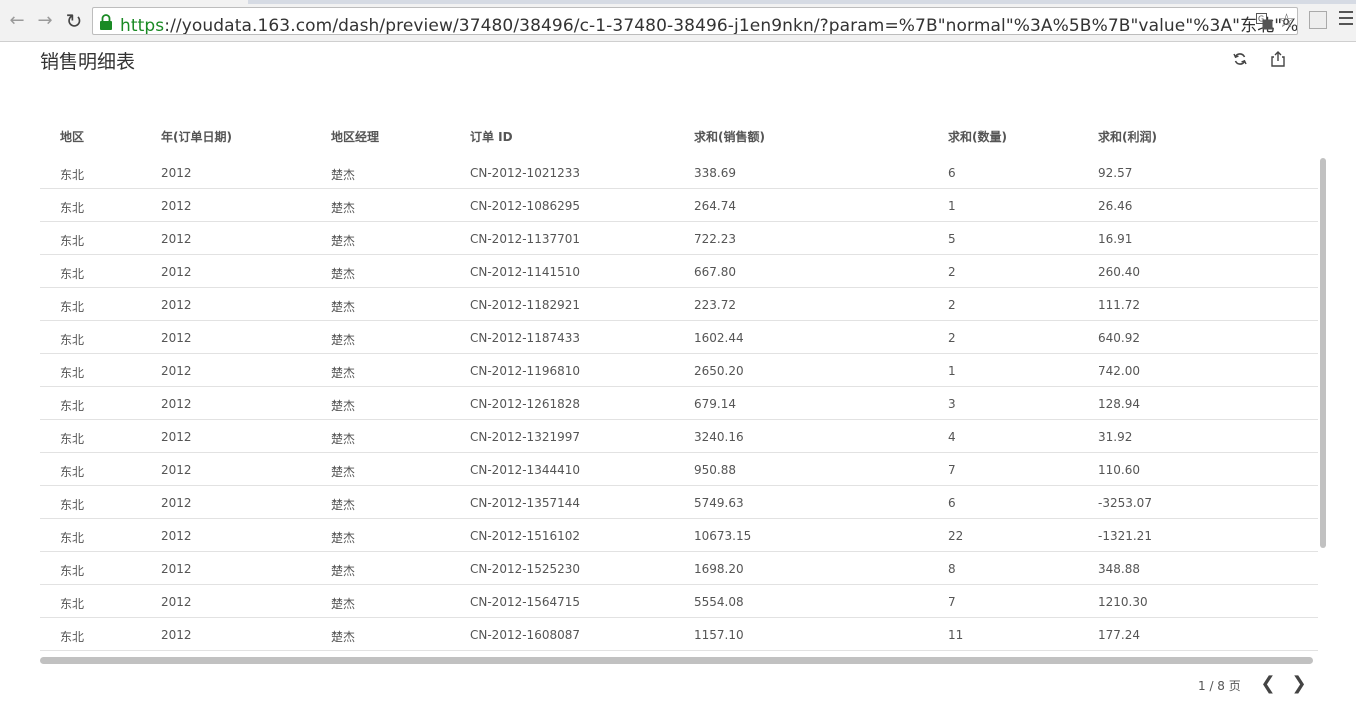 This screenshot has width=1356, height=707. Describe the element at coordinates (679, 469) in the screenshot. I see `table-row: 东北 2012 楚杰 CN-2012-1344410 950.88 7 110.60` at that location.